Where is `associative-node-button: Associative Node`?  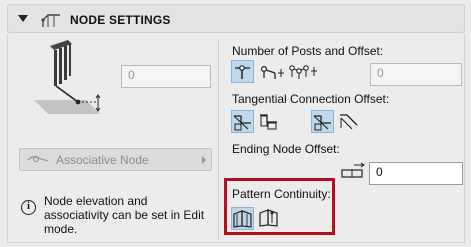
associative-node-button: Associative Node is located at coordinates (115, 159).